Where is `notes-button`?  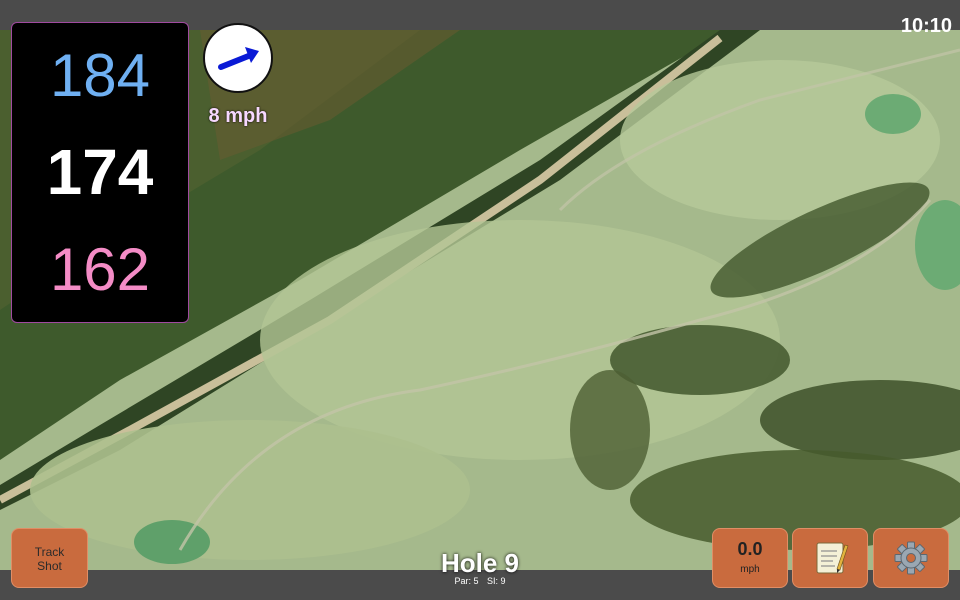 notes-button is located at coordinates (830, 558).